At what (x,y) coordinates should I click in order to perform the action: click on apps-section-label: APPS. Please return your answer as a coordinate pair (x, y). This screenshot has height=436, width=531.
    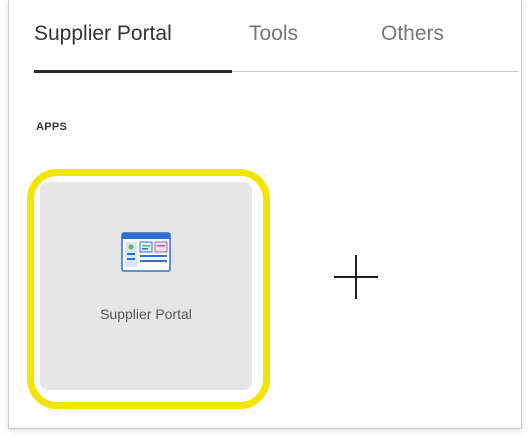
    Looking at the image, I should click on (52, 127).